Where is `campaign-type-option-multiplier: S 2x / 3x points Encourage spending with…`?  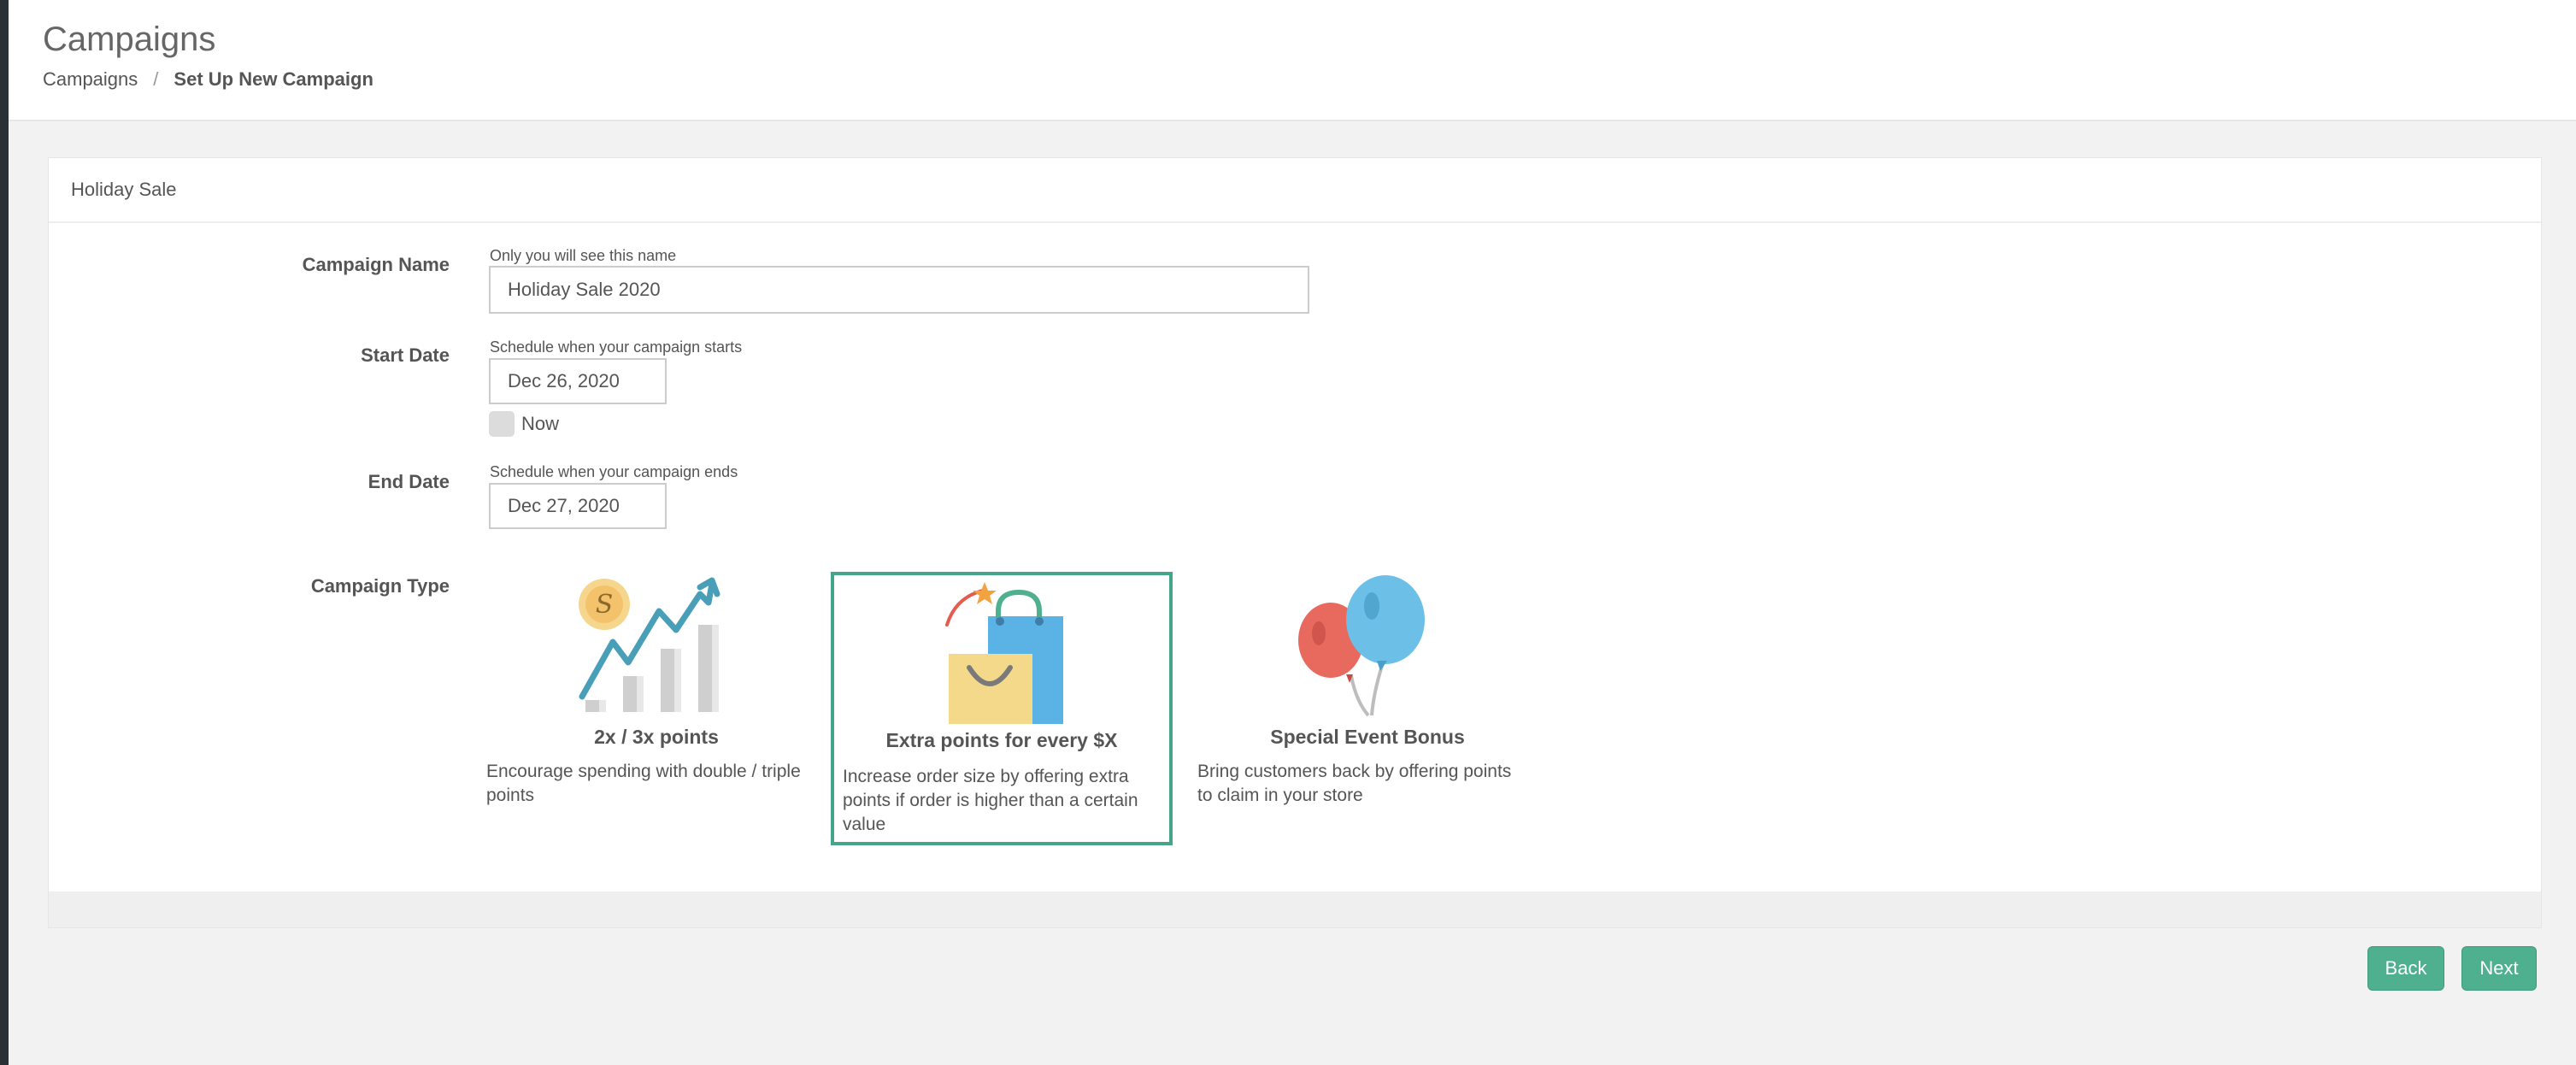 campaign-type-option-multiplier: S 2x / 3x points Encourage spending with… is located at coordinates (656, 707).